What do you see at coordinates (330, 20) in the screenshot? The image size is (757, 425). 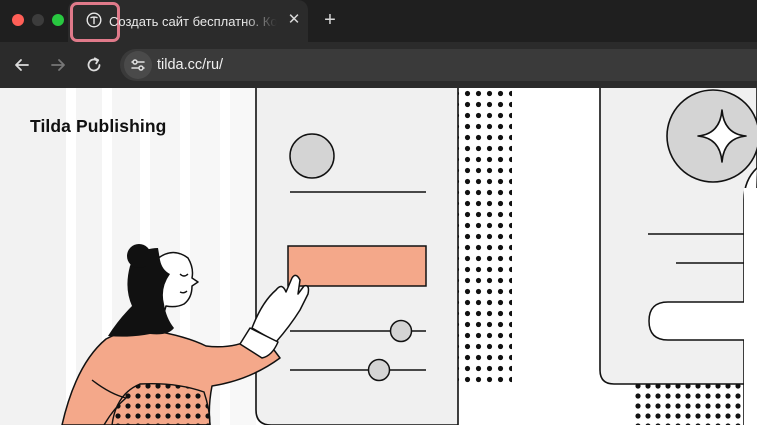 I see `new-tab-button: +` at bounding box center [330, 20].